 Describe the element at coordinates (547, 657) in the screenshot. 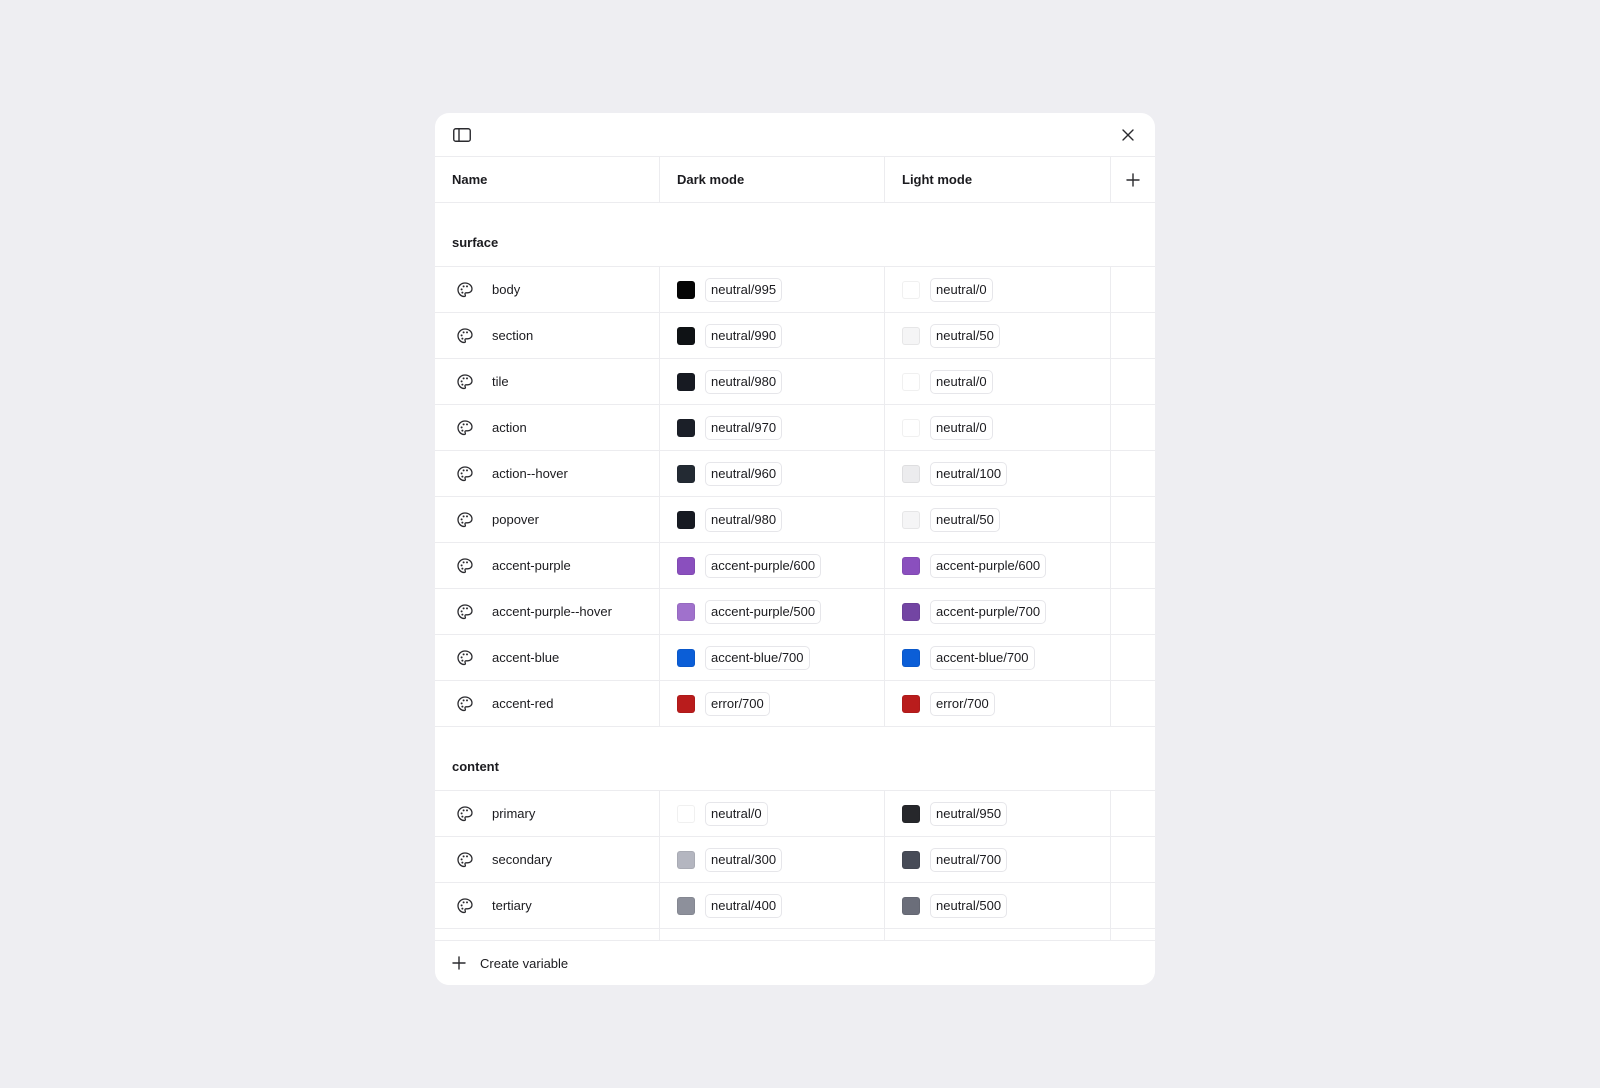

I see `variable-name-cell: accent-blue` at that location.